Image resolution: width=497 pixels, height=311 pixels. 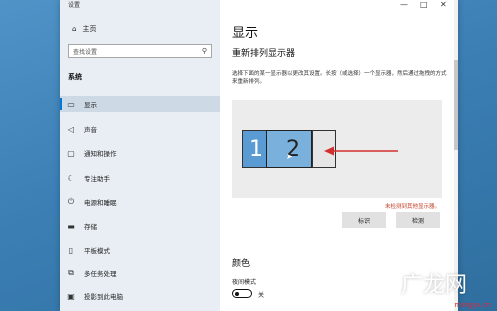 I want to click on sidebar-item-focus-assist: ☾ 专注助手, so click(x=140, y=178).